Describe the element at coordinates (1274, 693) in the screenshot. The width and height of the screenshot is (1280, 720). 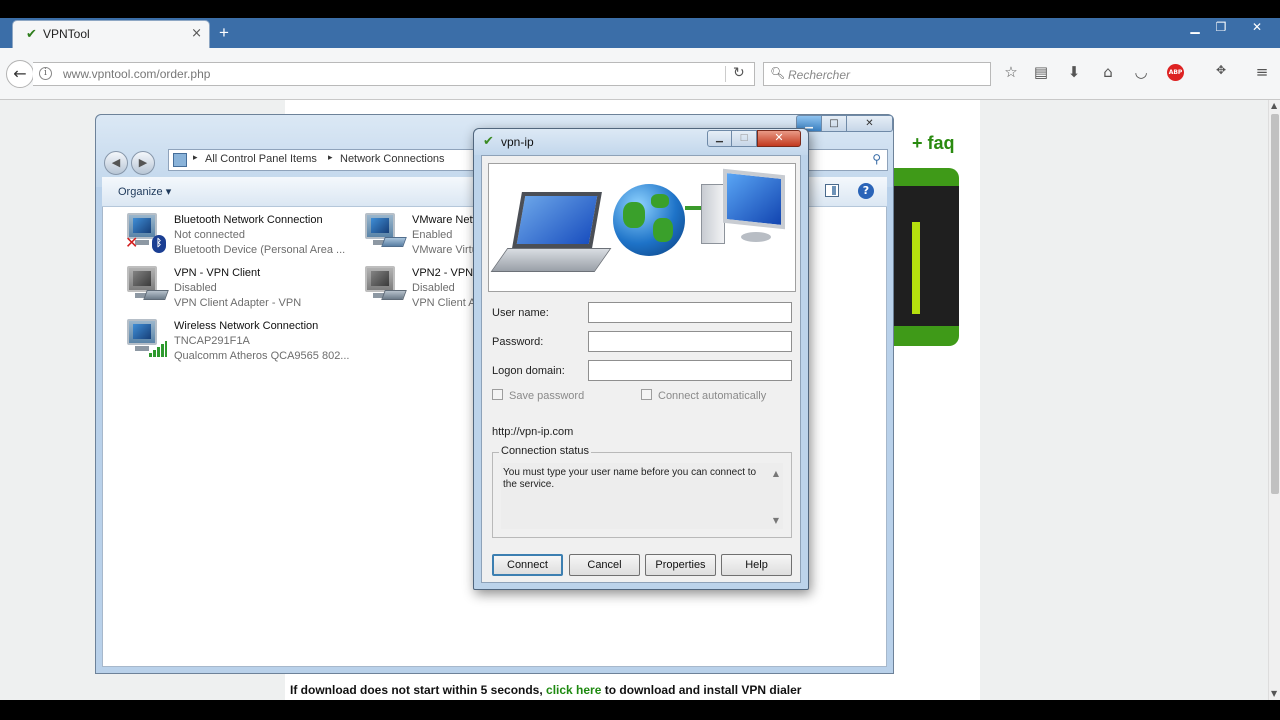
I see `scroll-down-icon: ▼` at that location.